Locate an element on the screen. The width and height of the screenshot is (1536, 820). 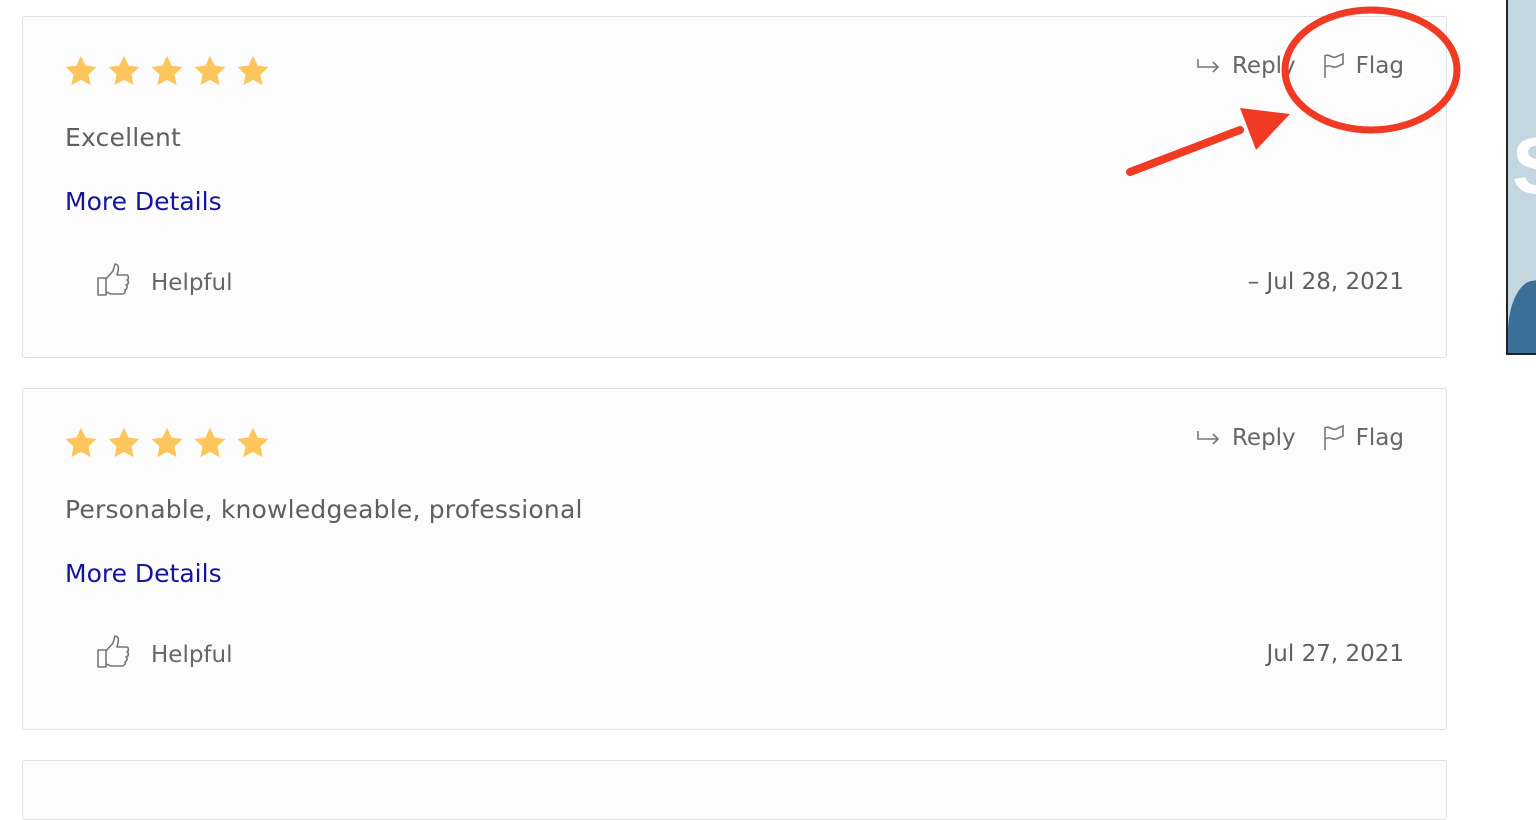
review-text: Excellent is located at coordinates (123, 137).